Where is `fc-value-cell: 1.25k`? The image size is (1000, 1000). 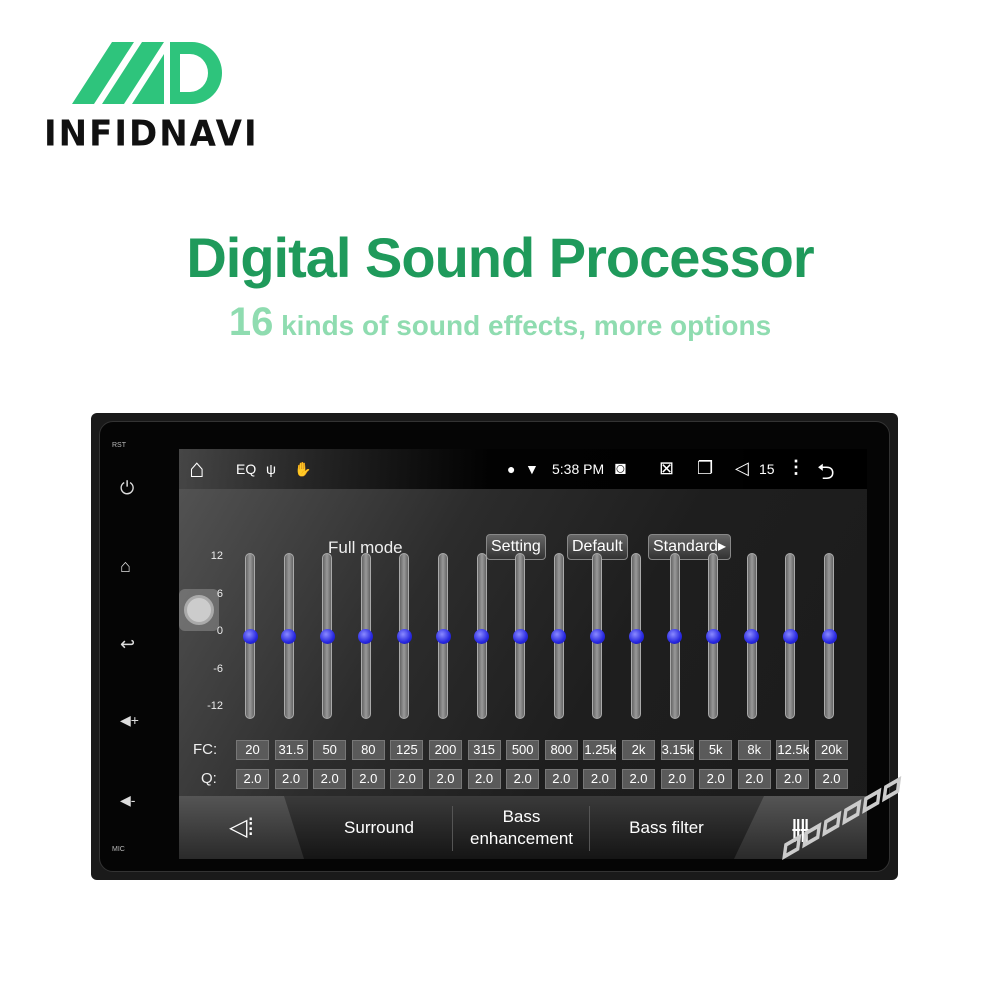 fc-value-cell: 1.25k is located at coordinates (600, 750).